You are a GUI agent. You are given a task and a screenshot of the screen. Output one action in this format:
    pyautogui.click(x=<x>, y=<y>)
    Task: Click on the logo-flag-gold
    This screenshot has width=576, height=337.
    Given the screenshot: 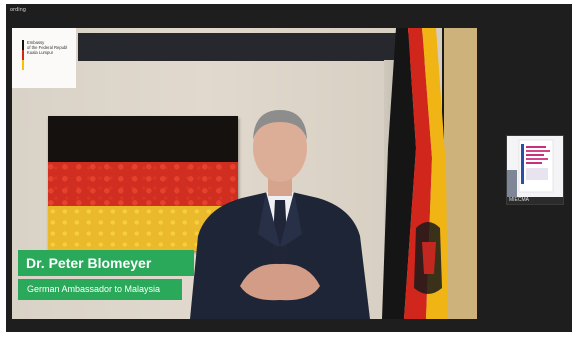 What is the action you would take?
    pyautogui.click(x=23, y=65)
    